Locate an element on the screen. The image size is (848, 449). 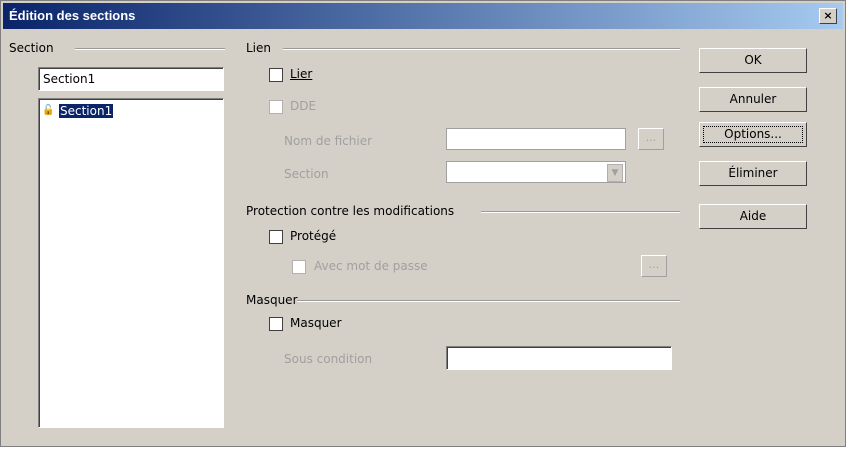
ok-button: OK is located at coordinates (753, 60).